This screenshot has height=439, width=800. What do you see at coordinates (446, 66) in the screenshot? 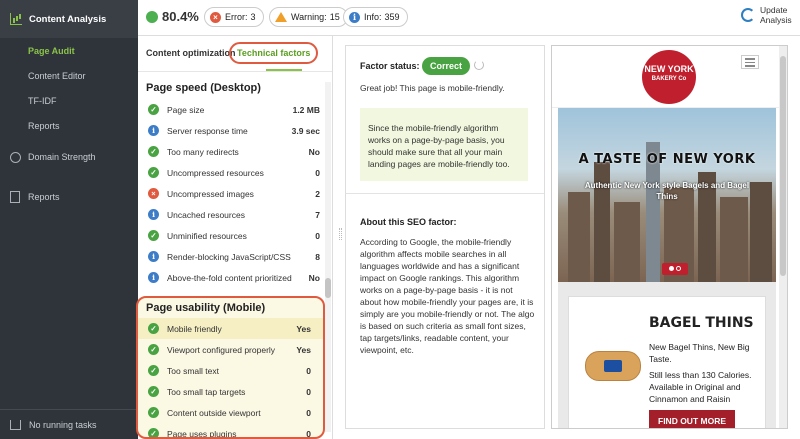
I see `factor-status-badge: Correct` at bounding box center [446, 66].